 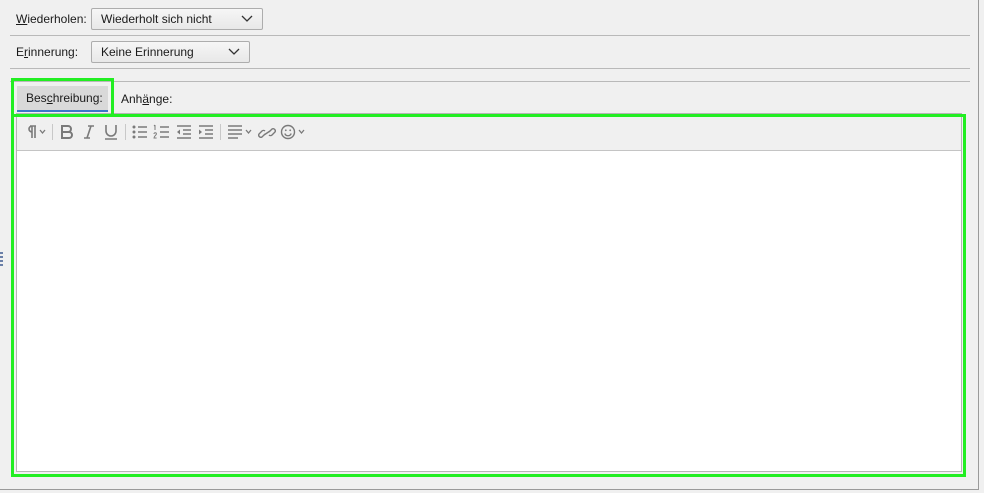 I want to click on underline-button, so click(x=111, y=132).